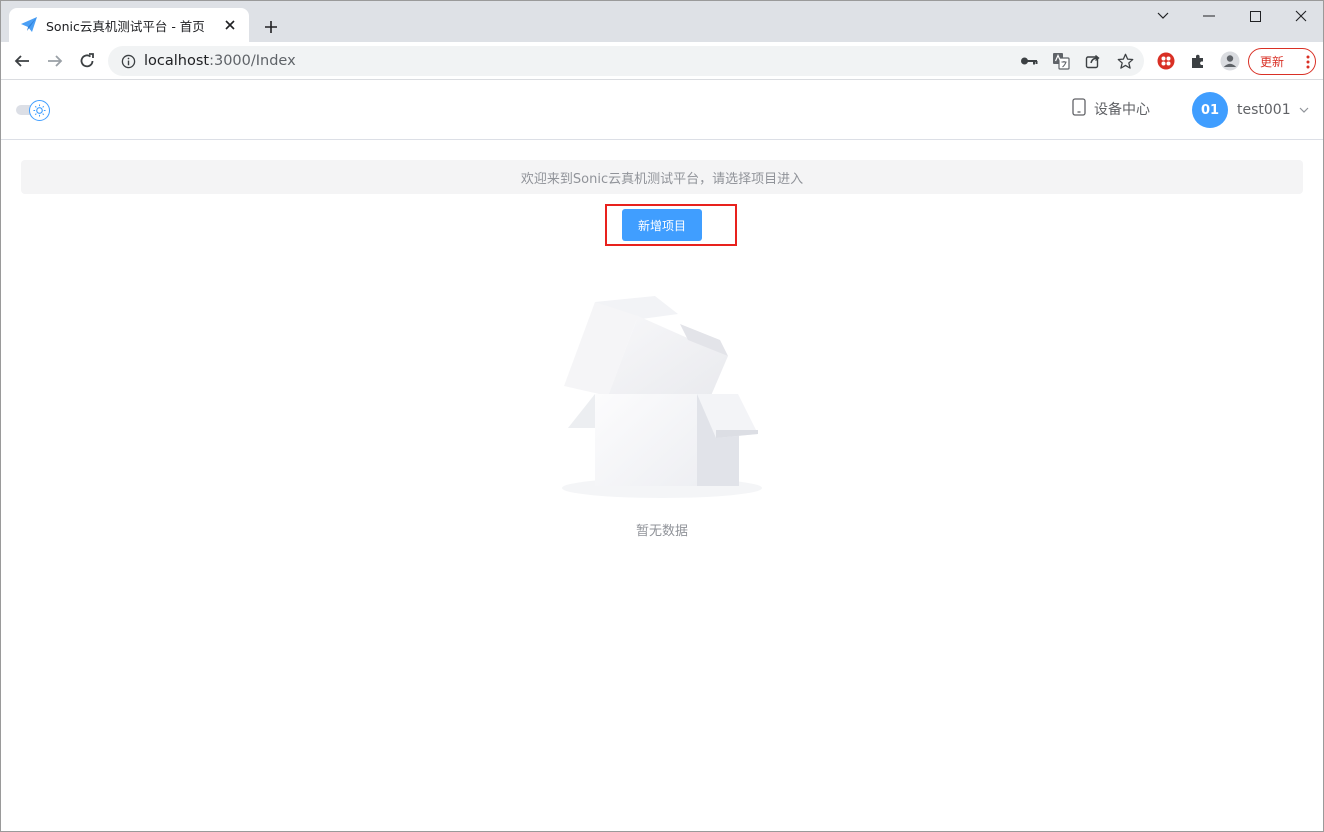 This screenshot has width=1324, height=832. I want to click on minimize-icon, so click(1209, 16).